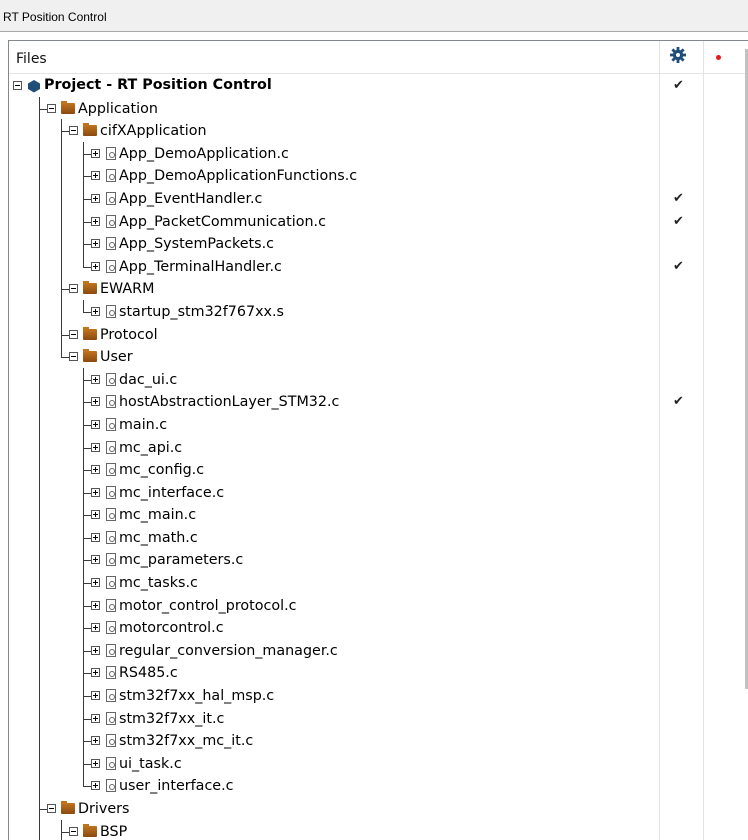  What do you see at coordinates (378, 764) in the screenshot?
I see `tree-row: ui_task.c` at bounding box center [378, 764].